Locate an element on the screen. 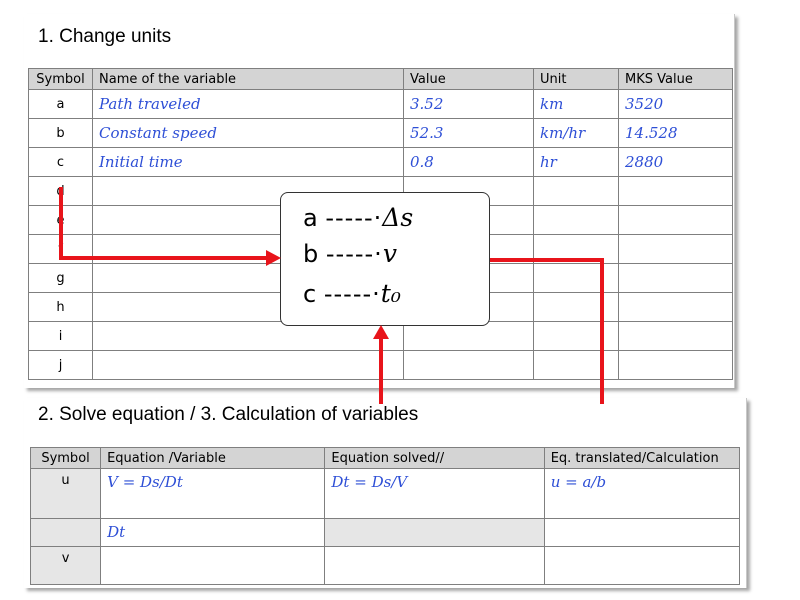 The image size is (800, 600). arrowhead-up is located at coordinates (381, 332).